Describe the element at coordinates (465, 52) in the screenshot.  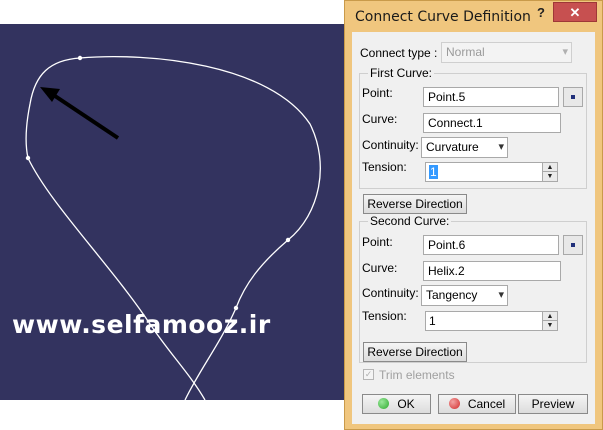
I see `connect-type-value: Normal` at that location.